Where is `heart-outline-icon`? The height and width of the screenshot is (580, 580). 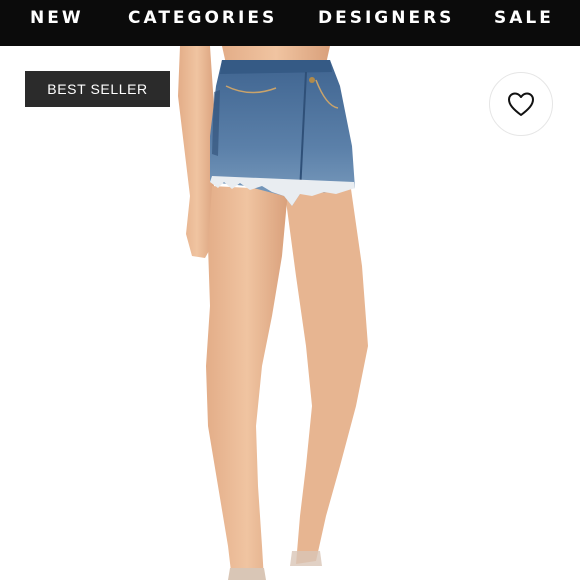
heart-outline-icon is located at coordinates (521, 104).